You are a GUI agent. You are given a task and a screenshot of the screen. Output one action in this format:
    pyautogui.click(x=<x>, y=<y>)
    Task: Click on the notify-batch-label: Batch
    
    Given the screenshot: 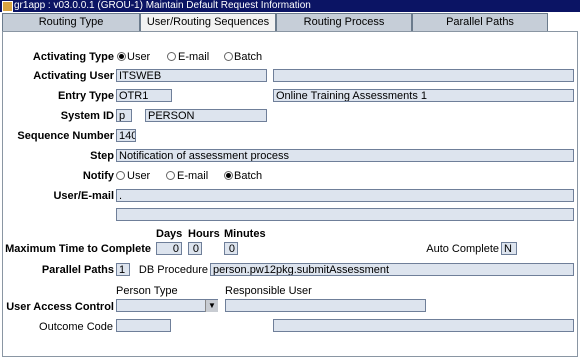 What is the action you would take?
    pyautogui.click(x=248, y=176)
    